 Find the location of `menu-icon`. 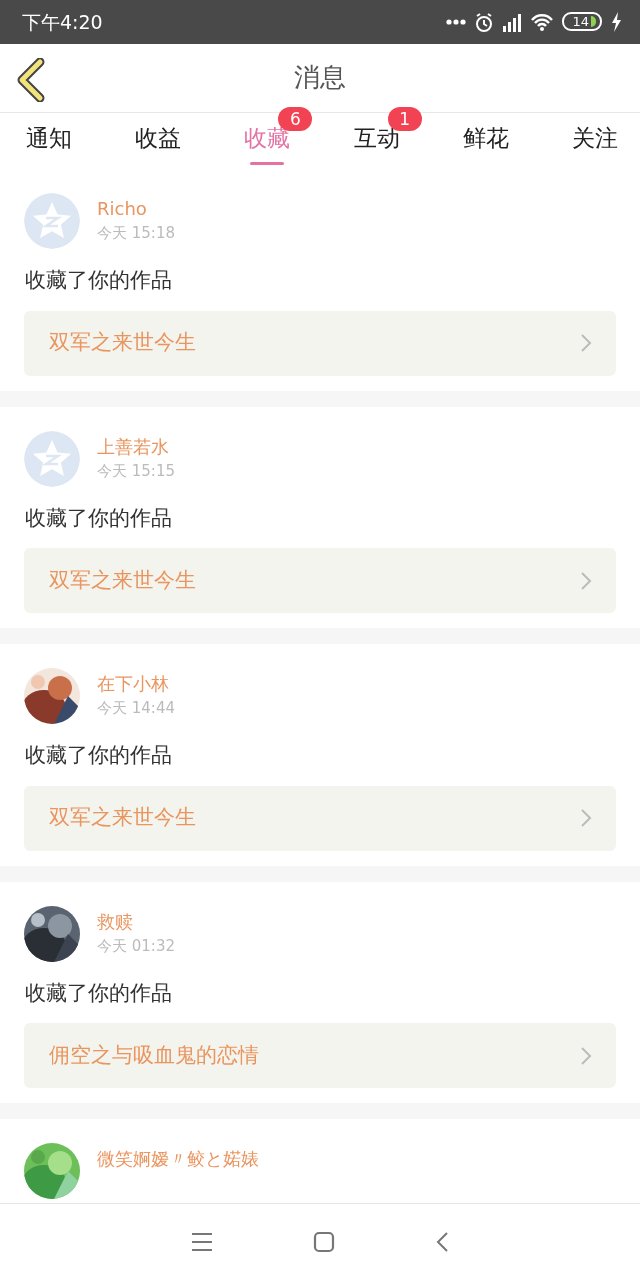

menu-icon is located at coordinates (202, 1242).